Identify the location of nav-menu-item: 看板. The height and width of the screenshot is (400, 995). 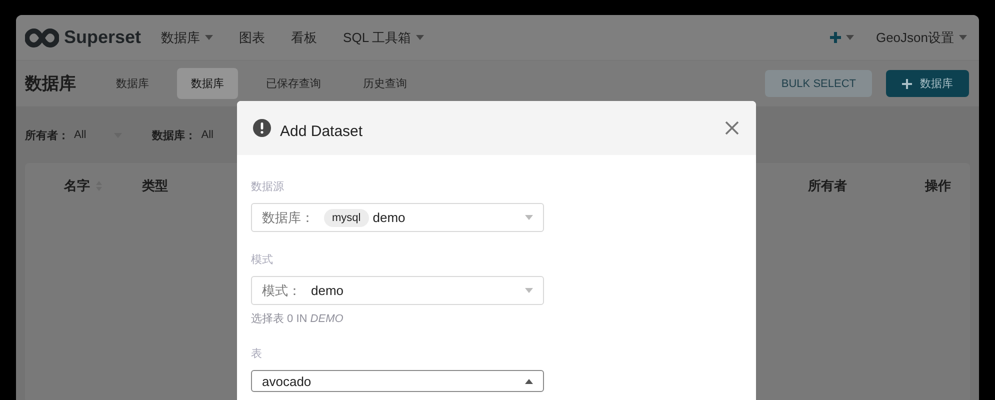
(304, 37).